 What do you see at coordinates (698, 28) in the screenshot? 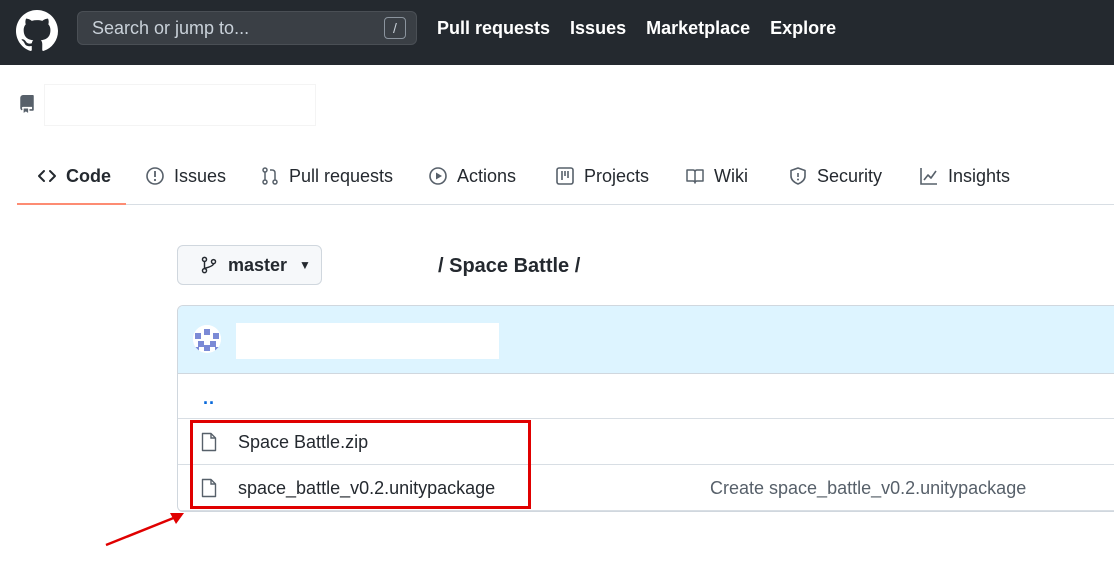
I see `nav-marketplace: Marketplace` at bounding box center [698, 28].